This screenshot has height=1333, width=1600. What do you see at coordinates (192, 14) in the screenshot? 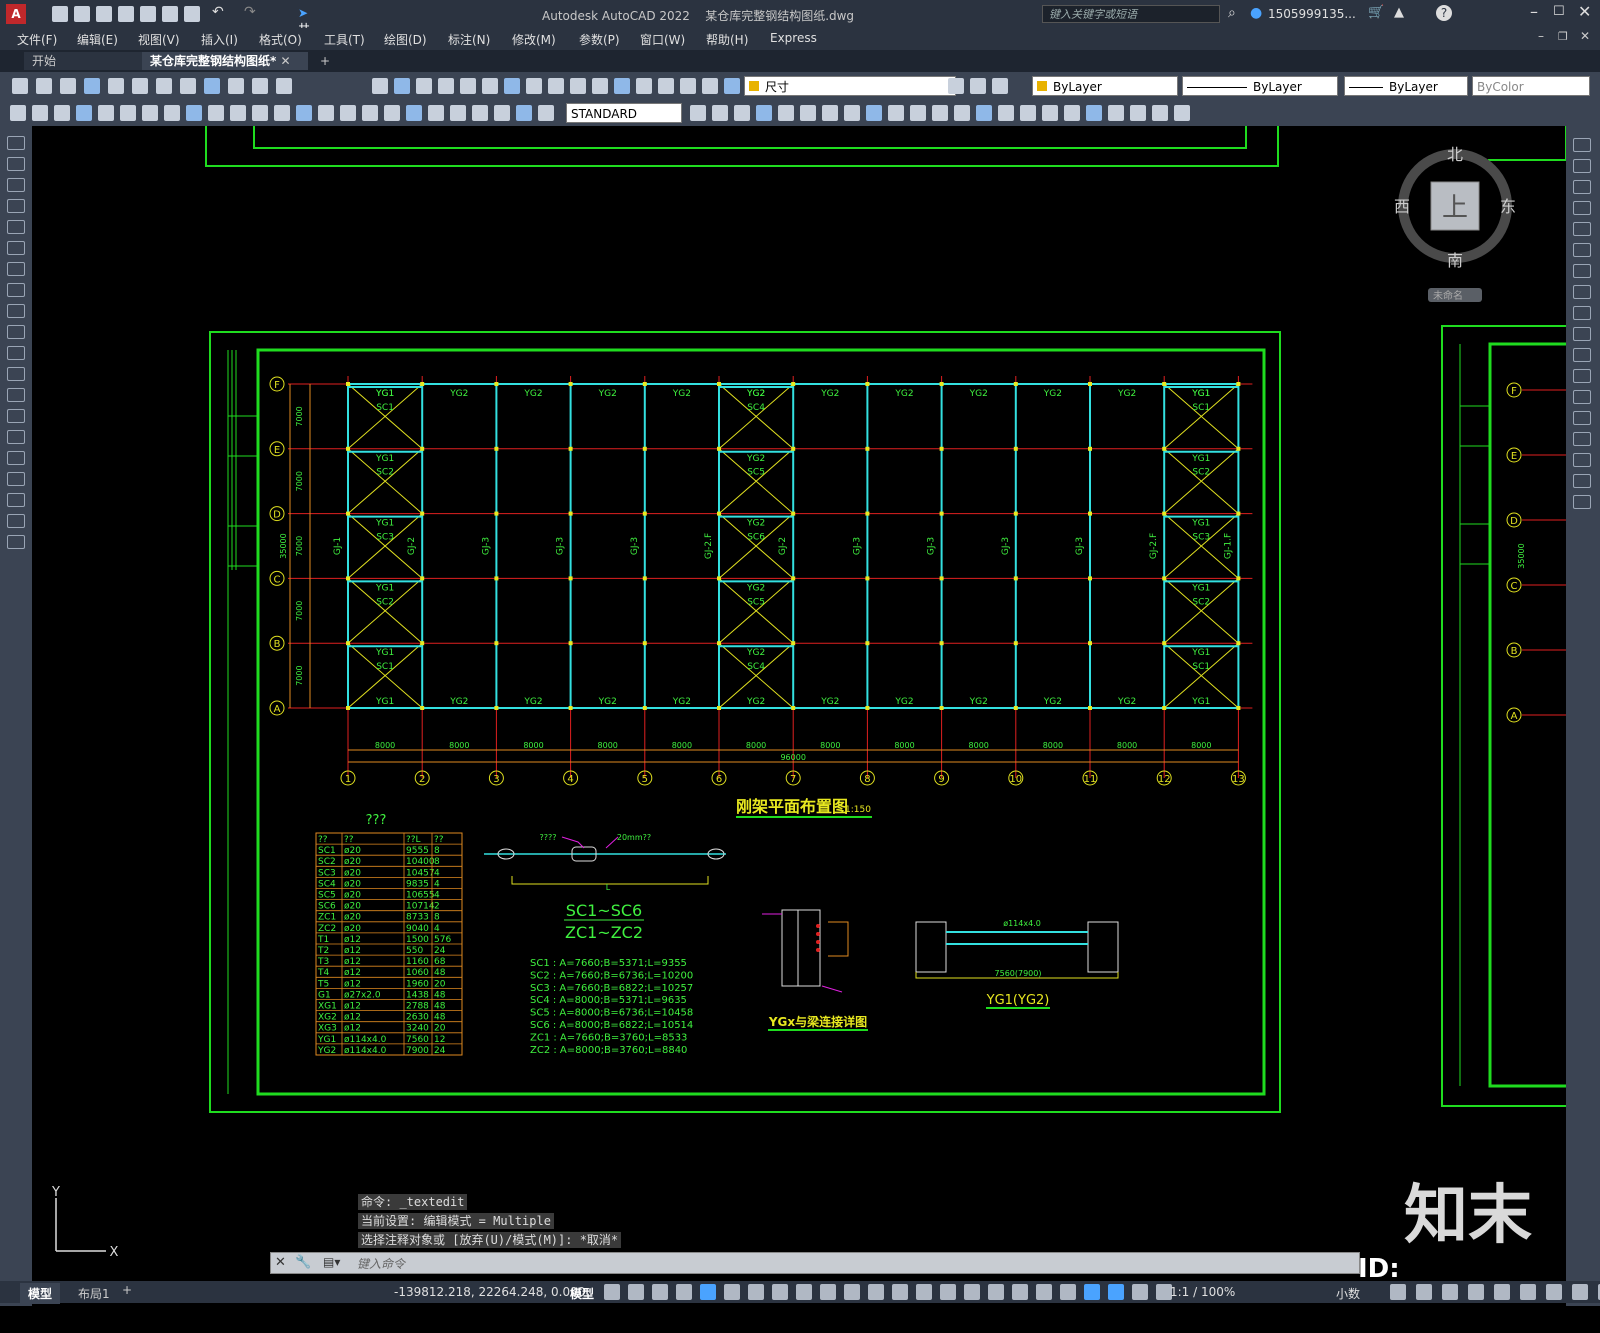
I see `print-icon` at bounding box center [192, 14].